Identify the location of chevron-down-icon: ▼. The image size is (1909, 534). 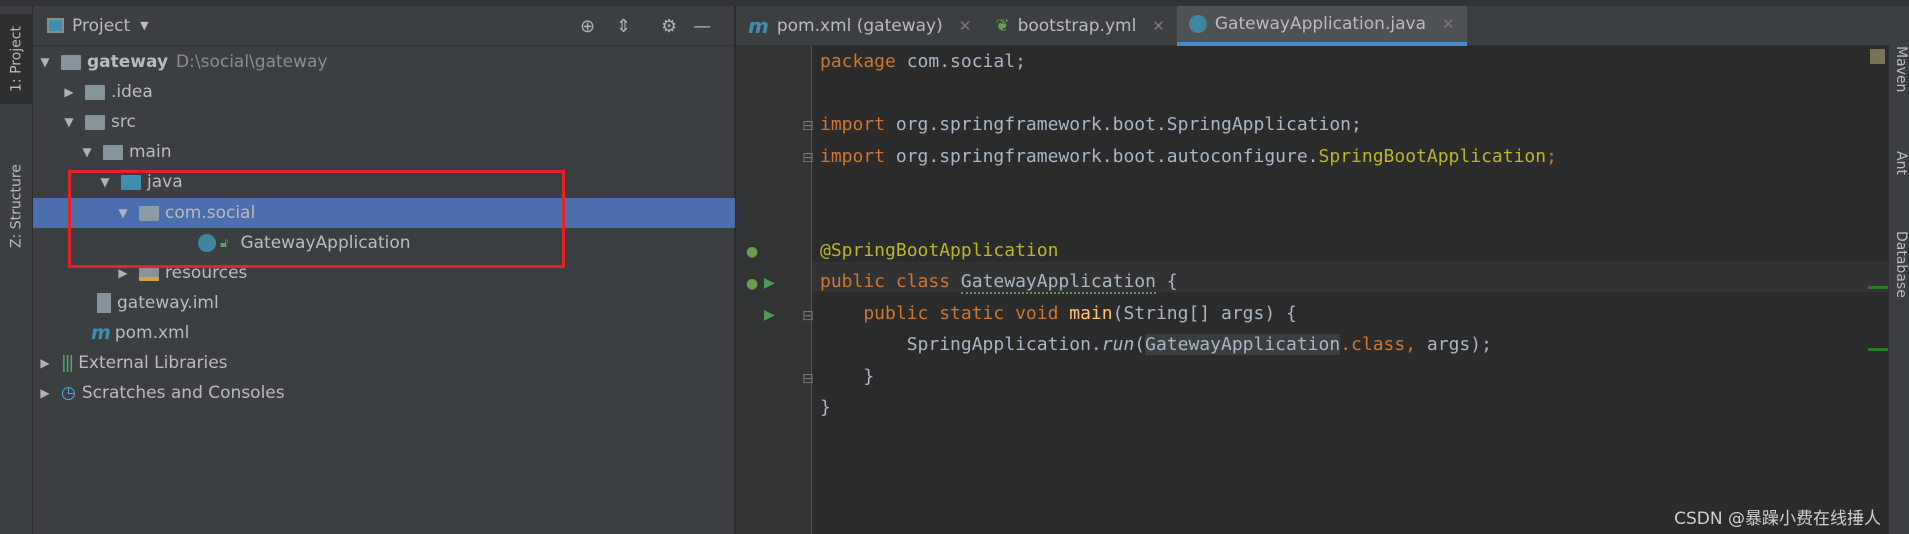
(144, 25).